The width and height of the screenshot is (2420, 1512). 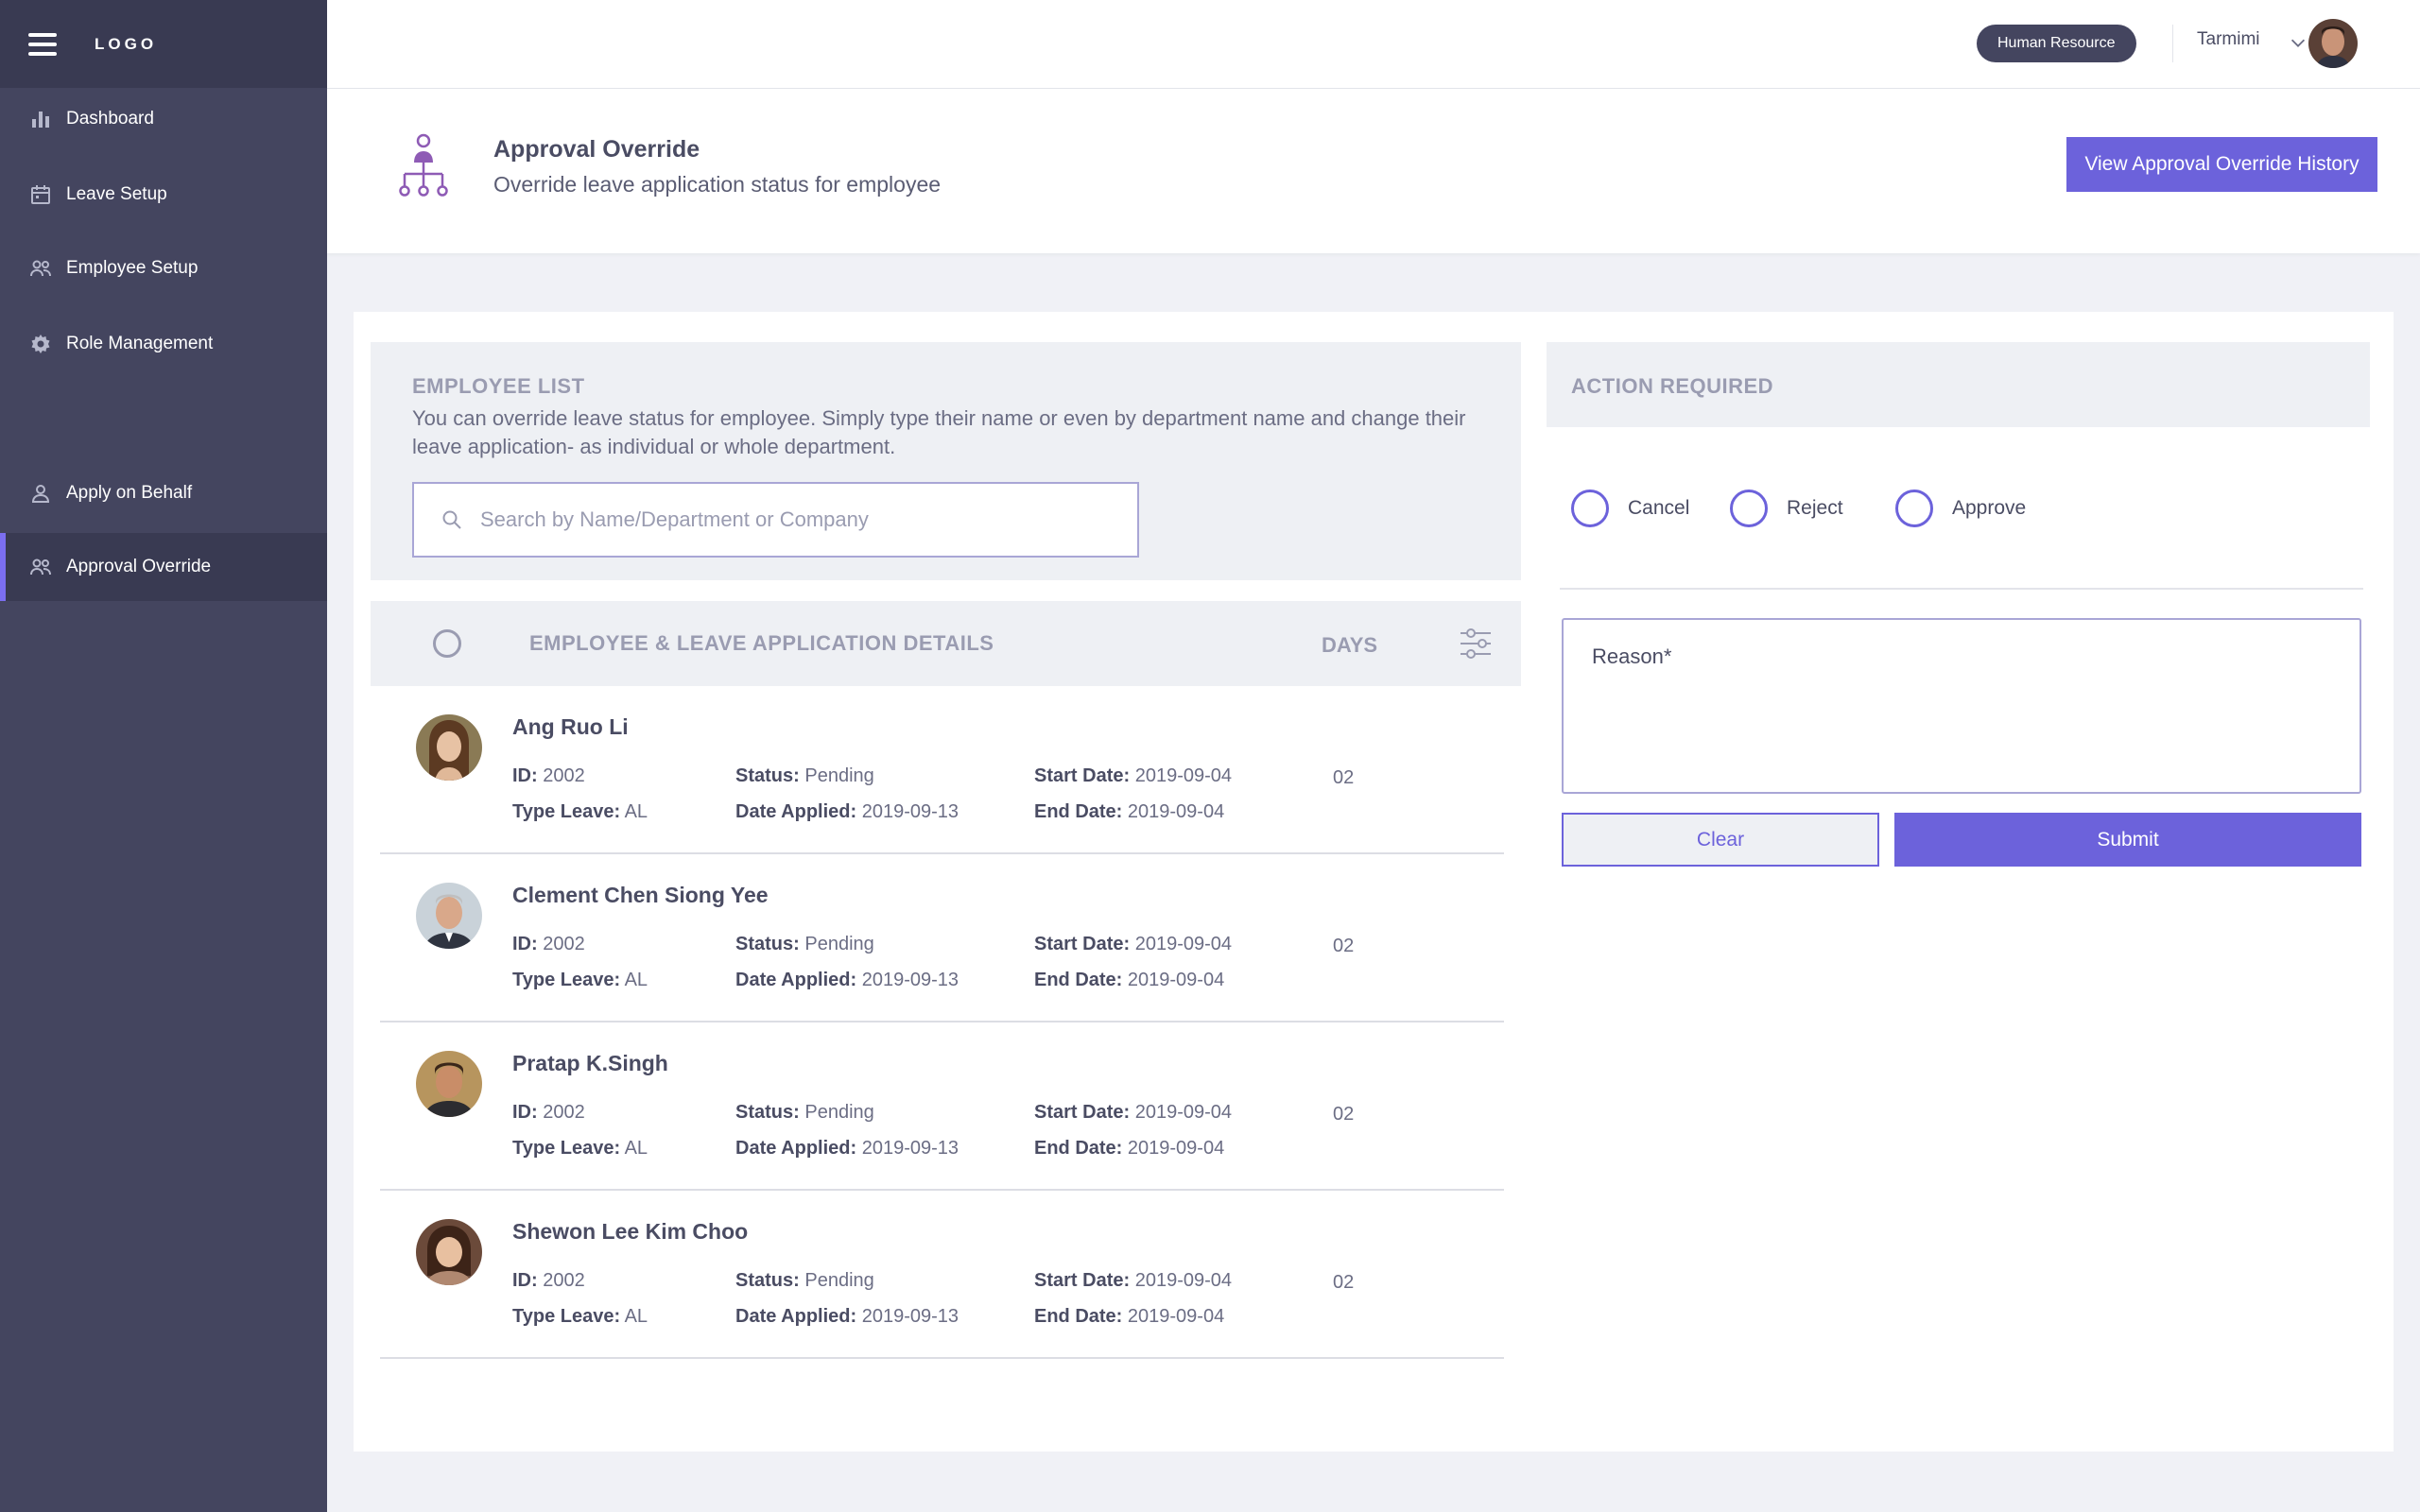 What do you see at coordinates (447, 643) in the screenshot?
I see `select-all-radio` at bounding box center [447, 643].